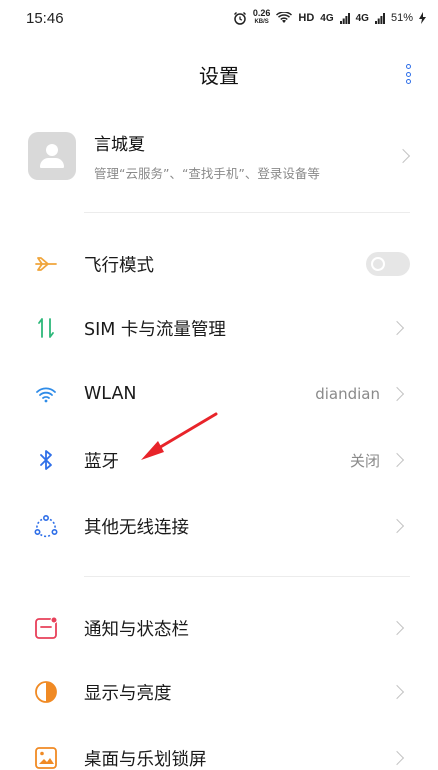 Image resolution: width=438 pixels, height=770 pixels. I want to click on net-speed: 0.26 KB/S, so click(262, 18).